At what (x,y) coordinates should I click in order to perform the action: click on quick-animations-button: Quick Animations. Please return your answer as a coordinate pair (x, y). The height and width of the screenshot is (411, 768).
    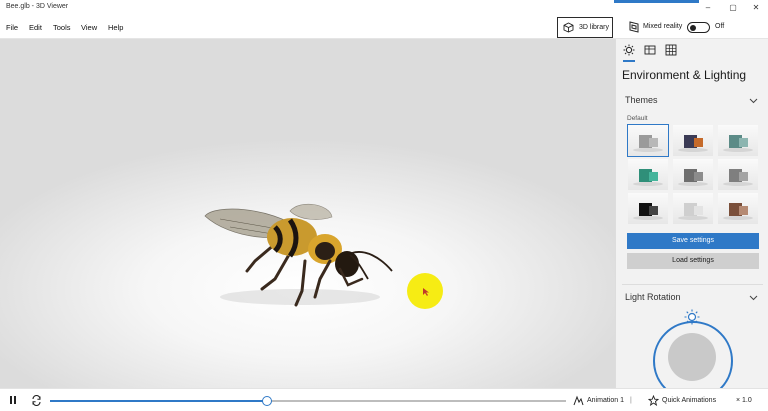
    Looking at the image, I should click on (689, 400).